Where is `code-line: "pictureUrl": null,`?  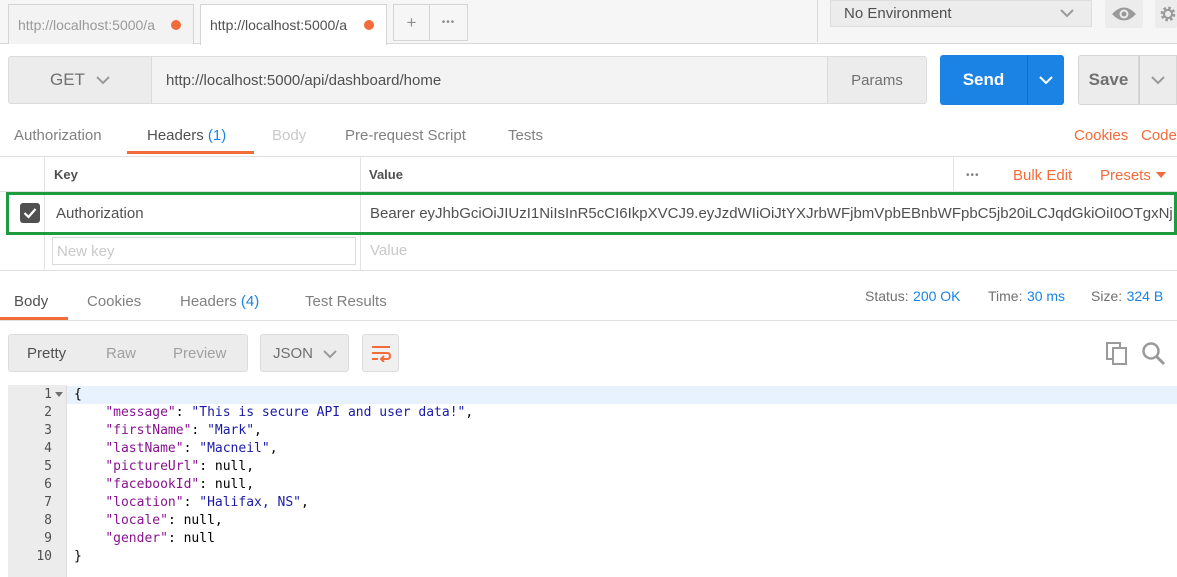 code-line: "pictureUrl": null, is located at coordinates (180, 466).